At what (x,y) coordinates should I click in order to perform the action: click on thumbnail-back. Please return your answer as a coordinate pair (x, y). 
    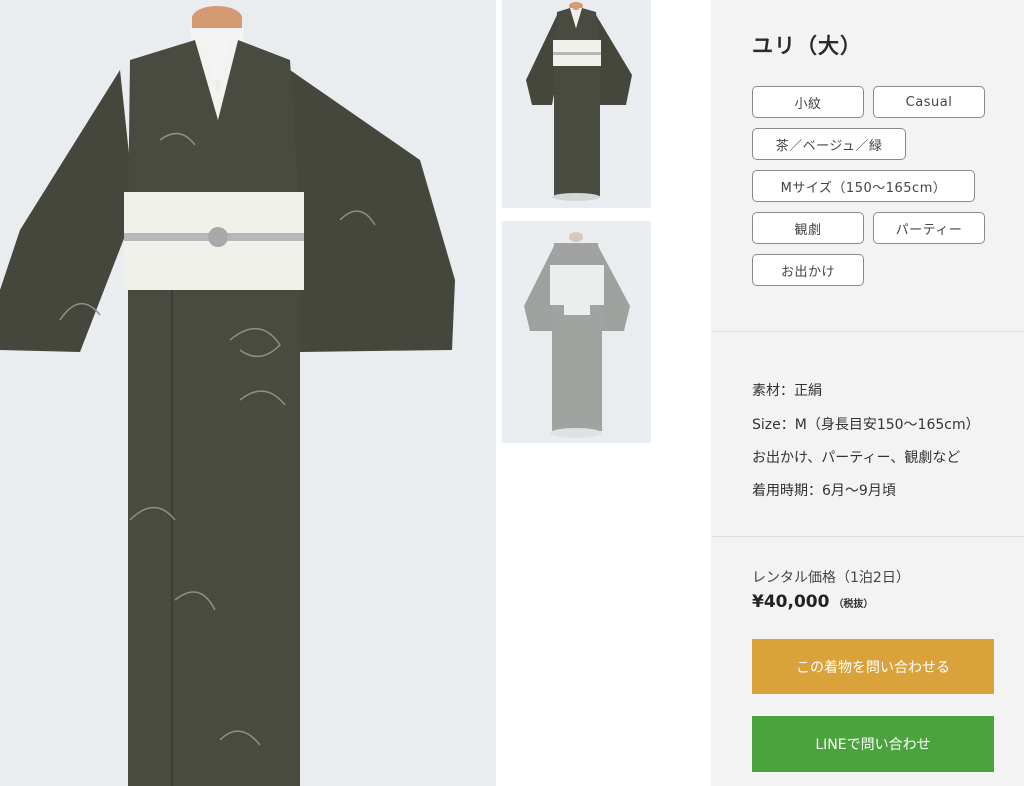
    Looking at the image, I should click on (576, 332).